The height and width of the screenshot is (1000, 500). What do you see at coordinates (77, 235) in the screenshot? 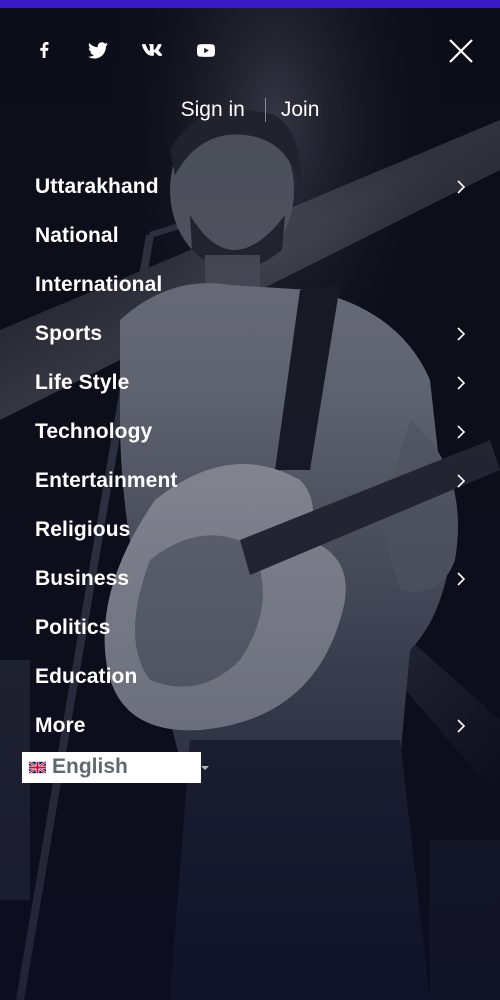
I see `menu-item-label: National` at bounding box center [77, 235].